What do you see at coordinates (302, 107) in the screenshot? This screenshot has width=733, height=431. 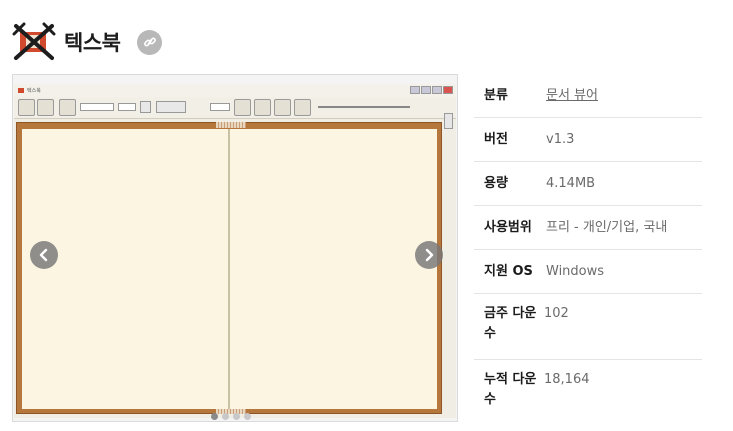 I see `last-page-icon` at bounding box center [302, 107].